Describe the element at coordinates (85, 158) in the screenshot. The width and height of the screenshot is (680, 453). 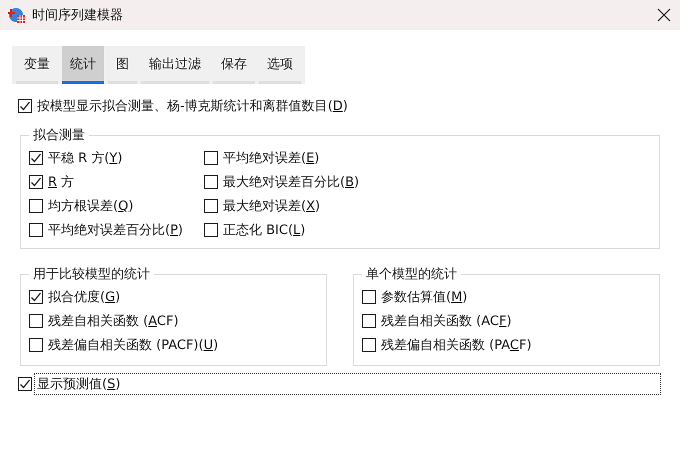
I see `checkbox-label: 平稳 R 方(Y)` at that location.